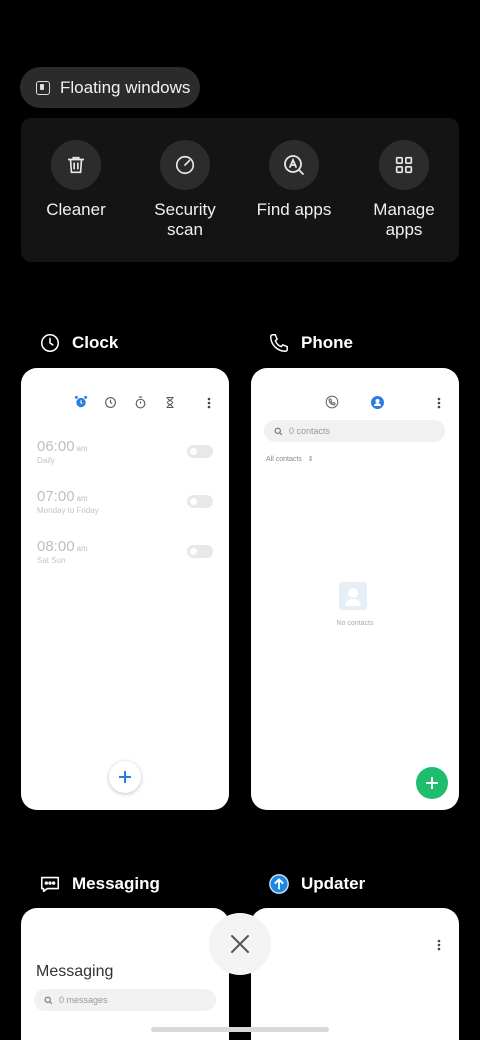 The image size is (480, 1040). What do you see at coordinates (279, 884) in the screenshot?
I see `updater-icon` at bounding box center [279, 884].